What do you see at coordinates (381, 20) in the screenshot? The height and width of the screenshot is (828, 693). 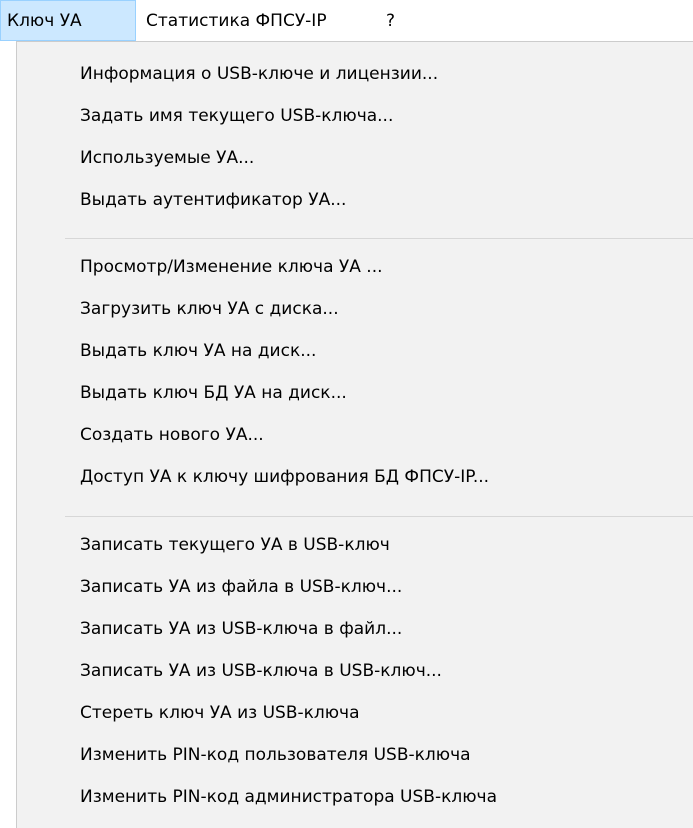 I see `menubar-item-help: ?` at bounding box center [381, 20].